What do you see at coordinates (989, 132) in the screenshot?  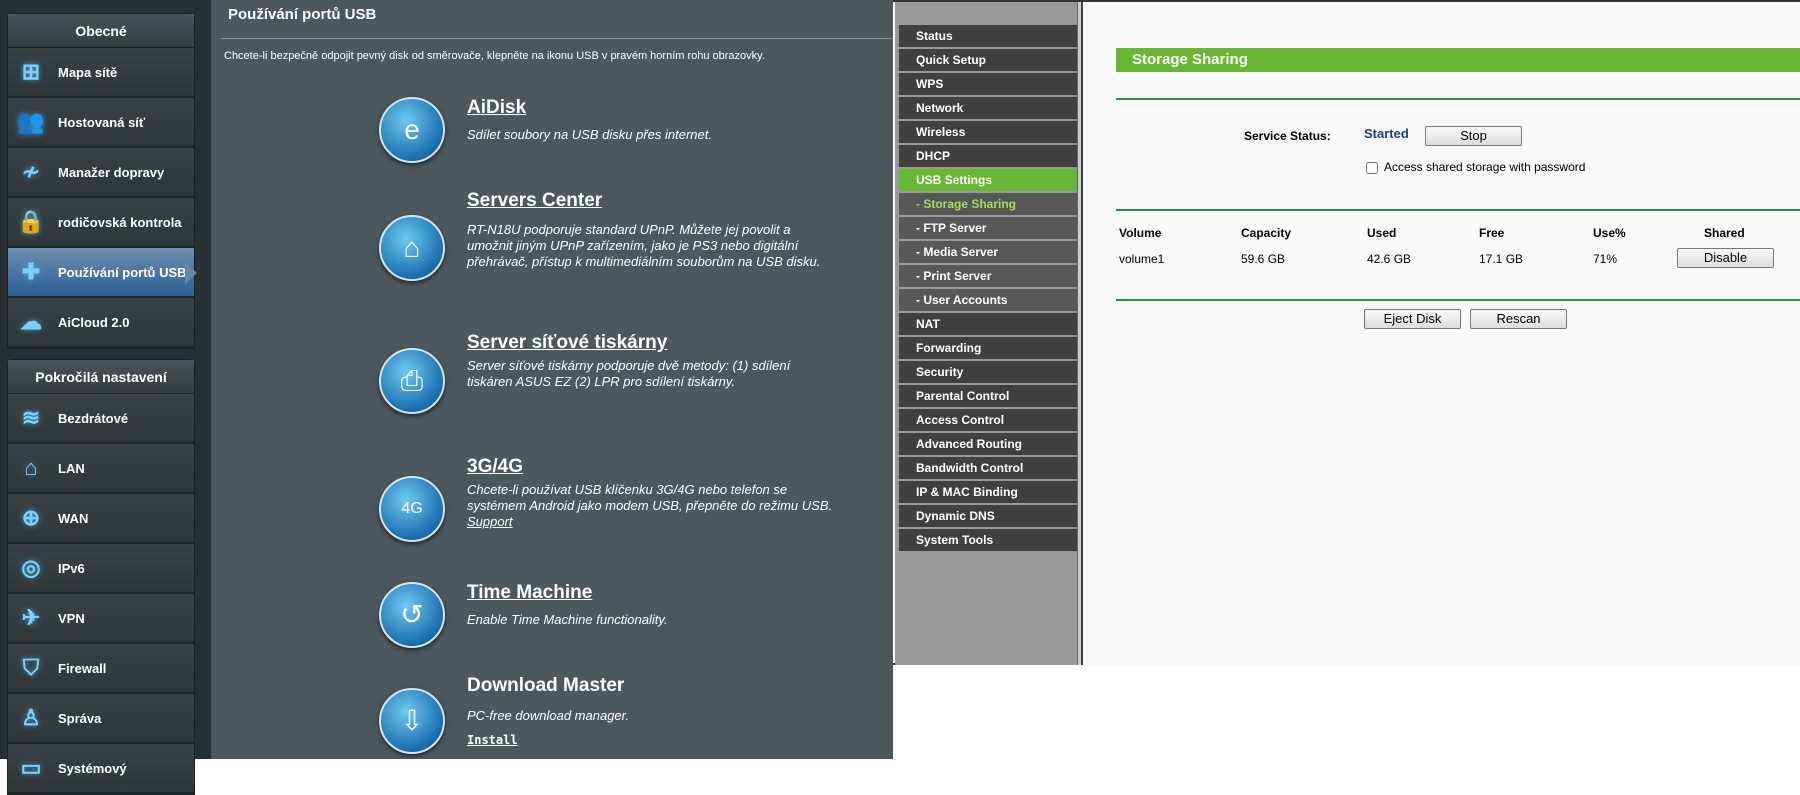 I see `nav-item-wireless: Wireless` at bounding box center [989, 132].